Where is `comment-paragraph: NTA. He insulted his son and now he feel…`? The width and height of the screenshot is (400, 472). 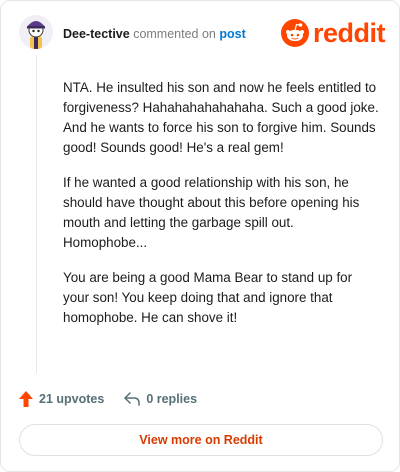
comment-paragraph: NTA. He insulted his son and now he feel… is located at coordinates (221, 117).